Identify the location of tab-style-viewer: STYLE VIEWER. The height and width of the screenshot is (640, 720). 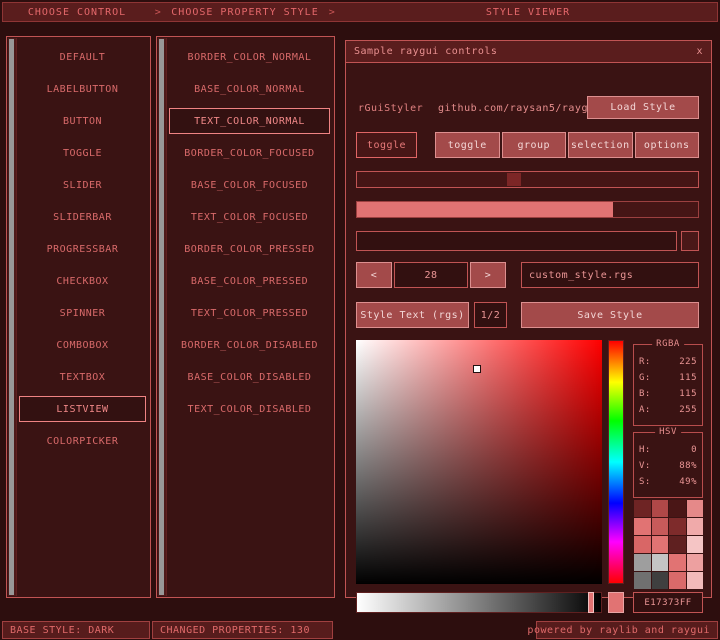
(528, 12).